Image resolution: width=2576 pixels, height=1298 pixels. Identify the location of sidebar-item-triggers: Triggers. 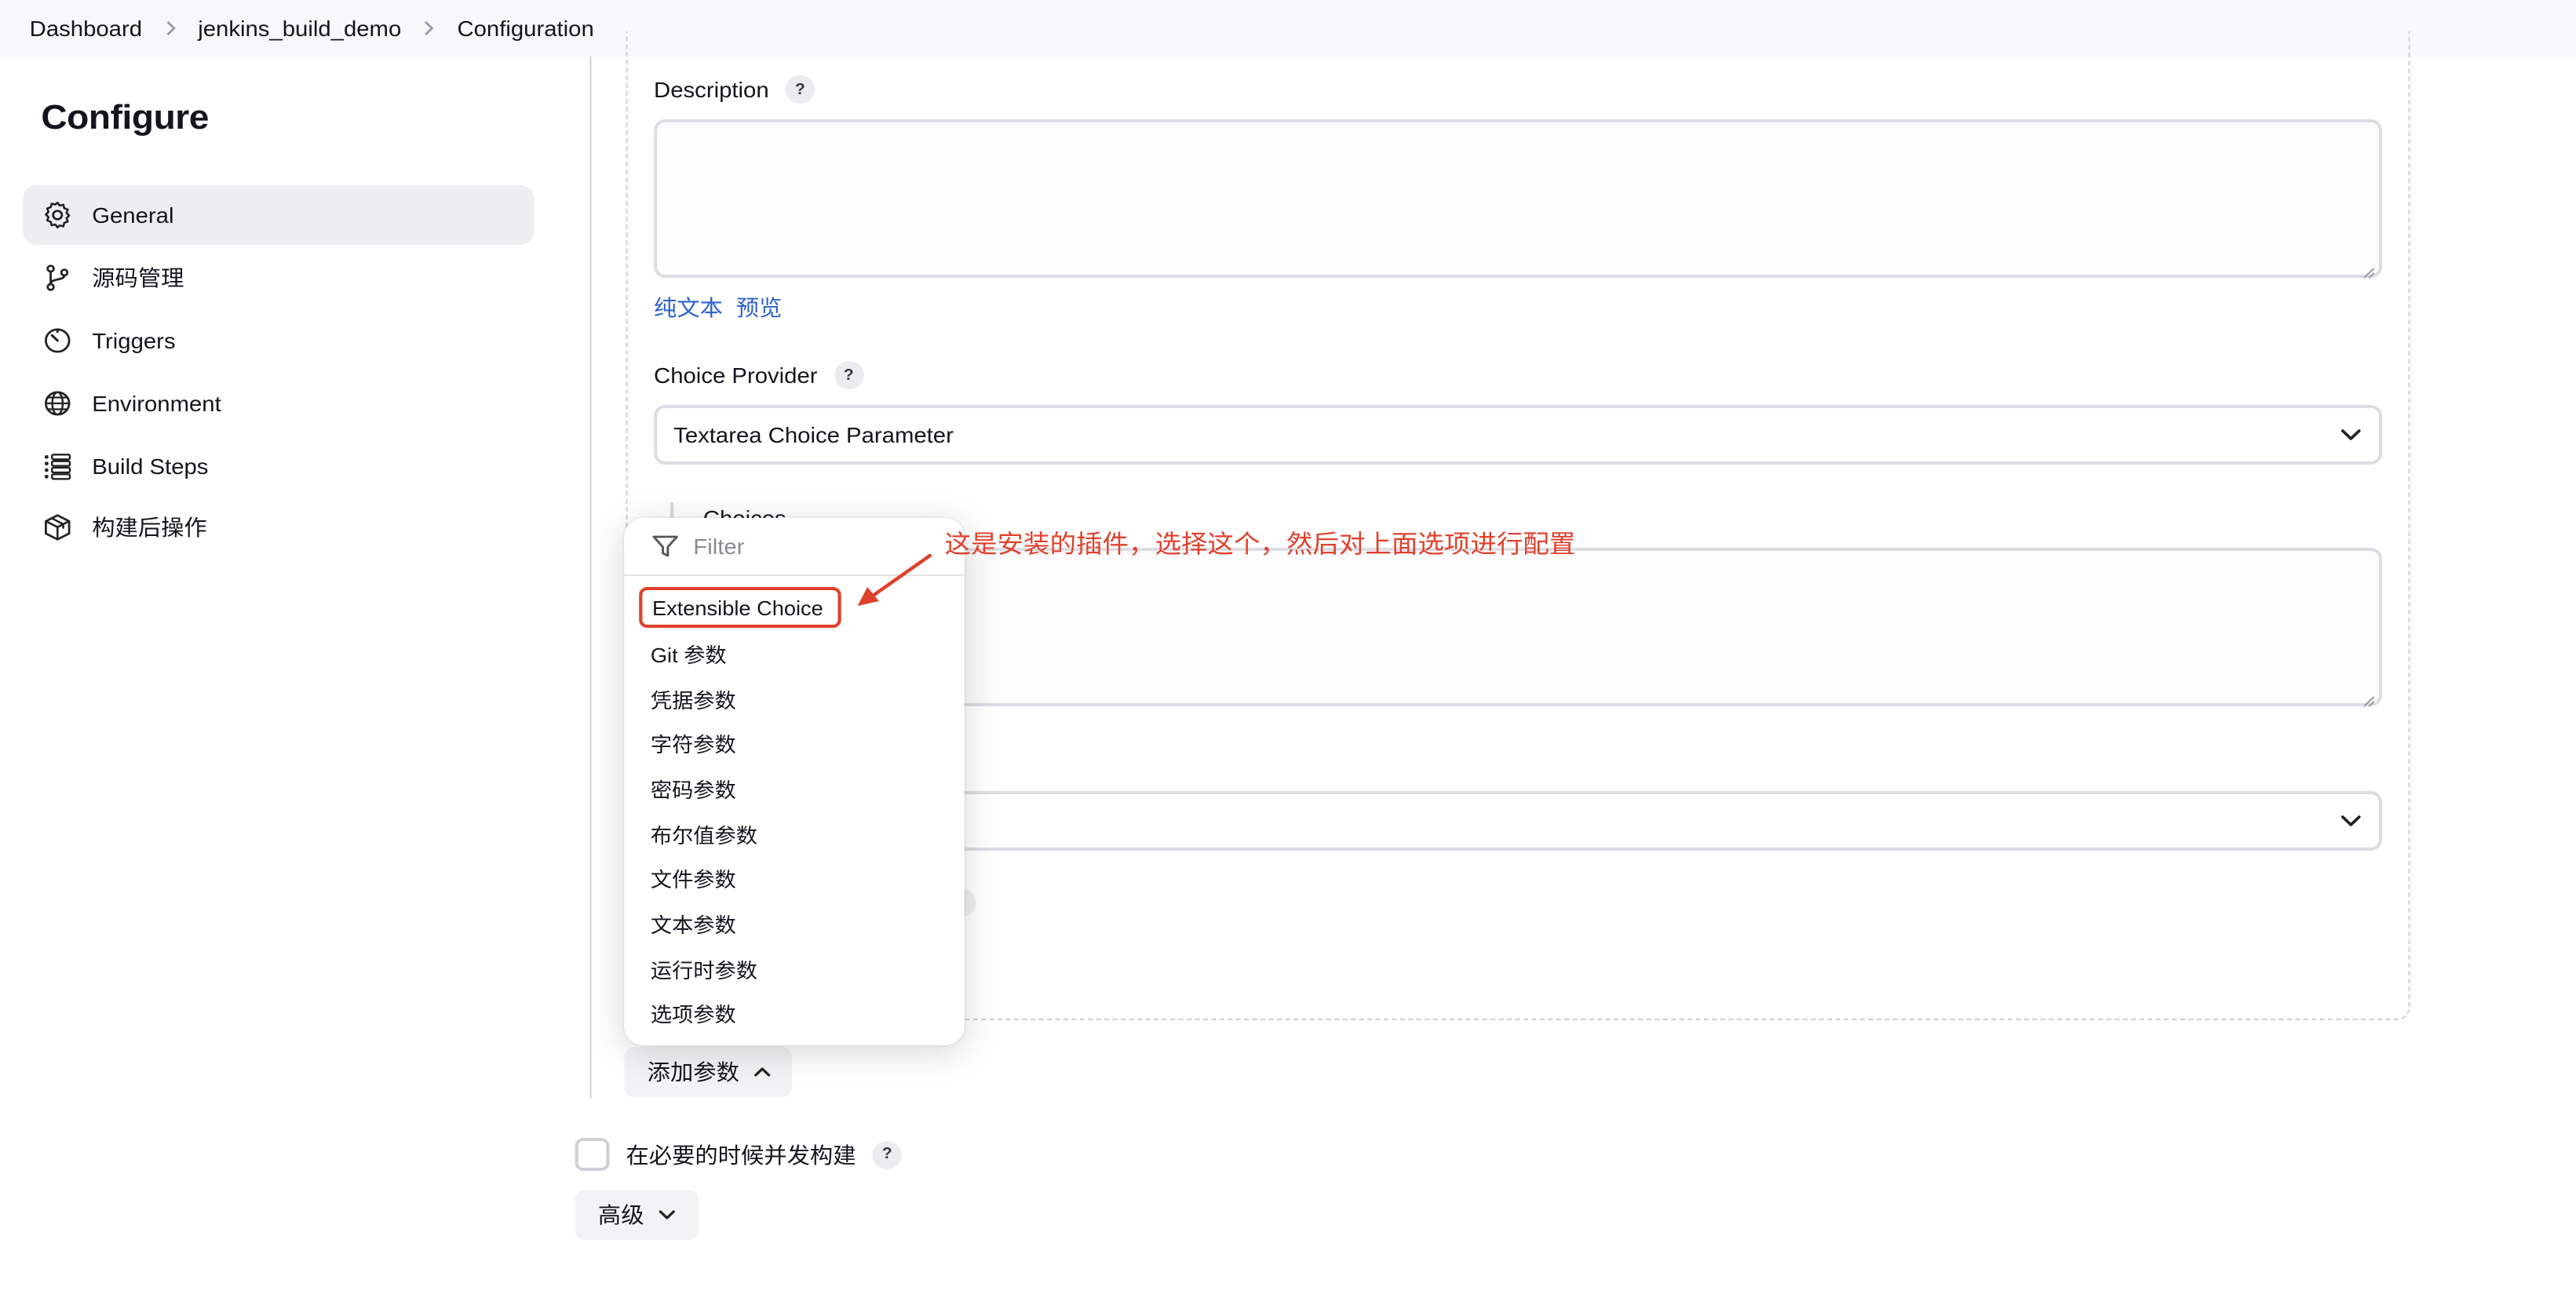
(278, 340).